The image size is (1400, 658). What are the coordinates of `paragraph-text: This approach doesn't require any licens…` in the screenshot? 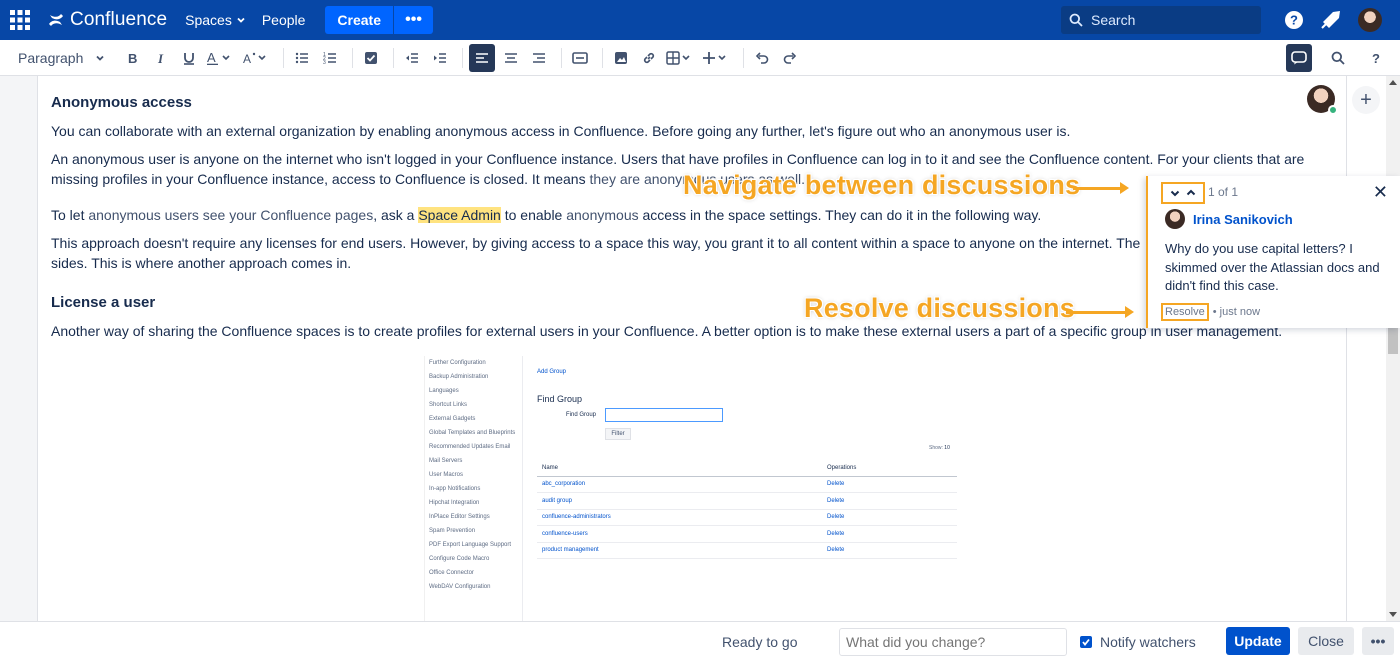 It's located at (596, 243).